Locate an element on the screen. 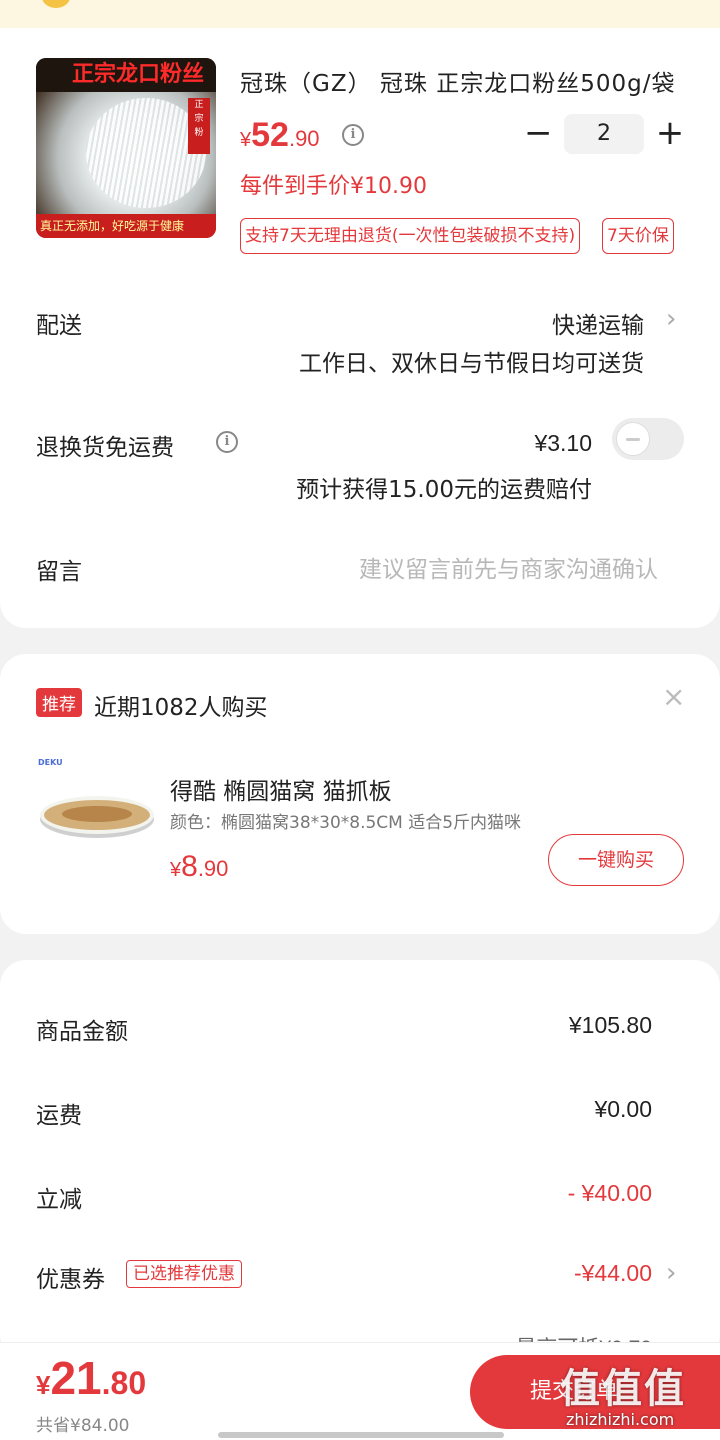 The image size is (720, 1440). return-shipping-toggle is located at coordinates (648, 439).